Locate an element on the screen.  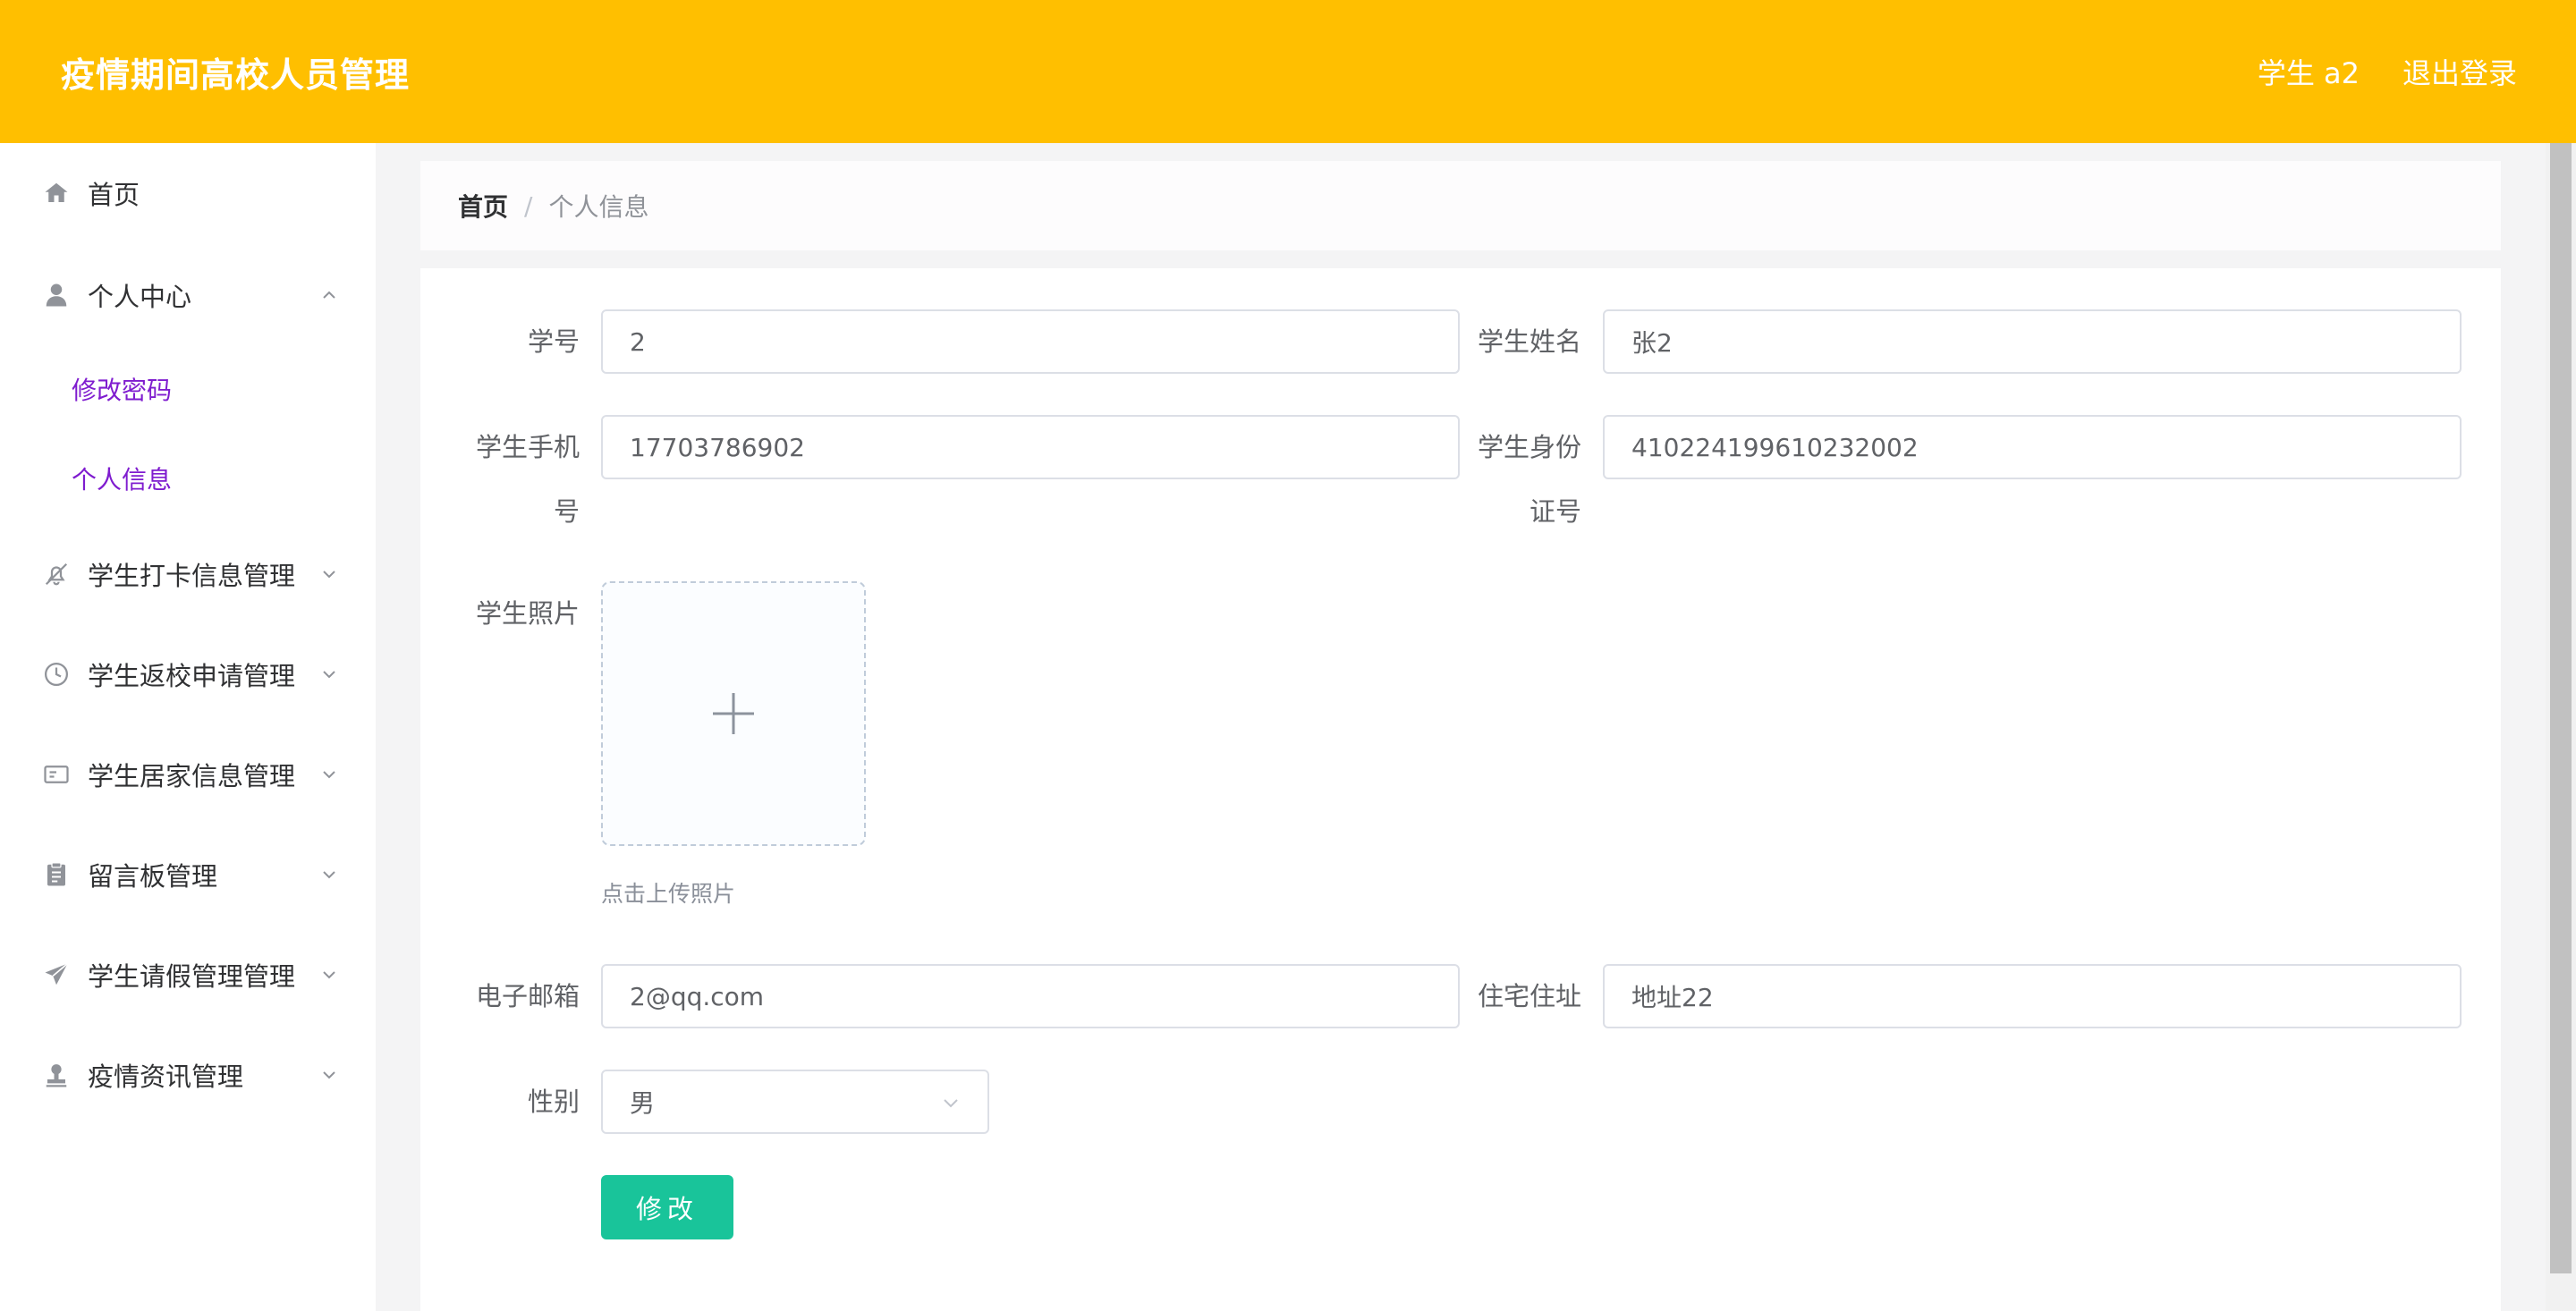
photo-upload-button is located at coordinates (733, 713).